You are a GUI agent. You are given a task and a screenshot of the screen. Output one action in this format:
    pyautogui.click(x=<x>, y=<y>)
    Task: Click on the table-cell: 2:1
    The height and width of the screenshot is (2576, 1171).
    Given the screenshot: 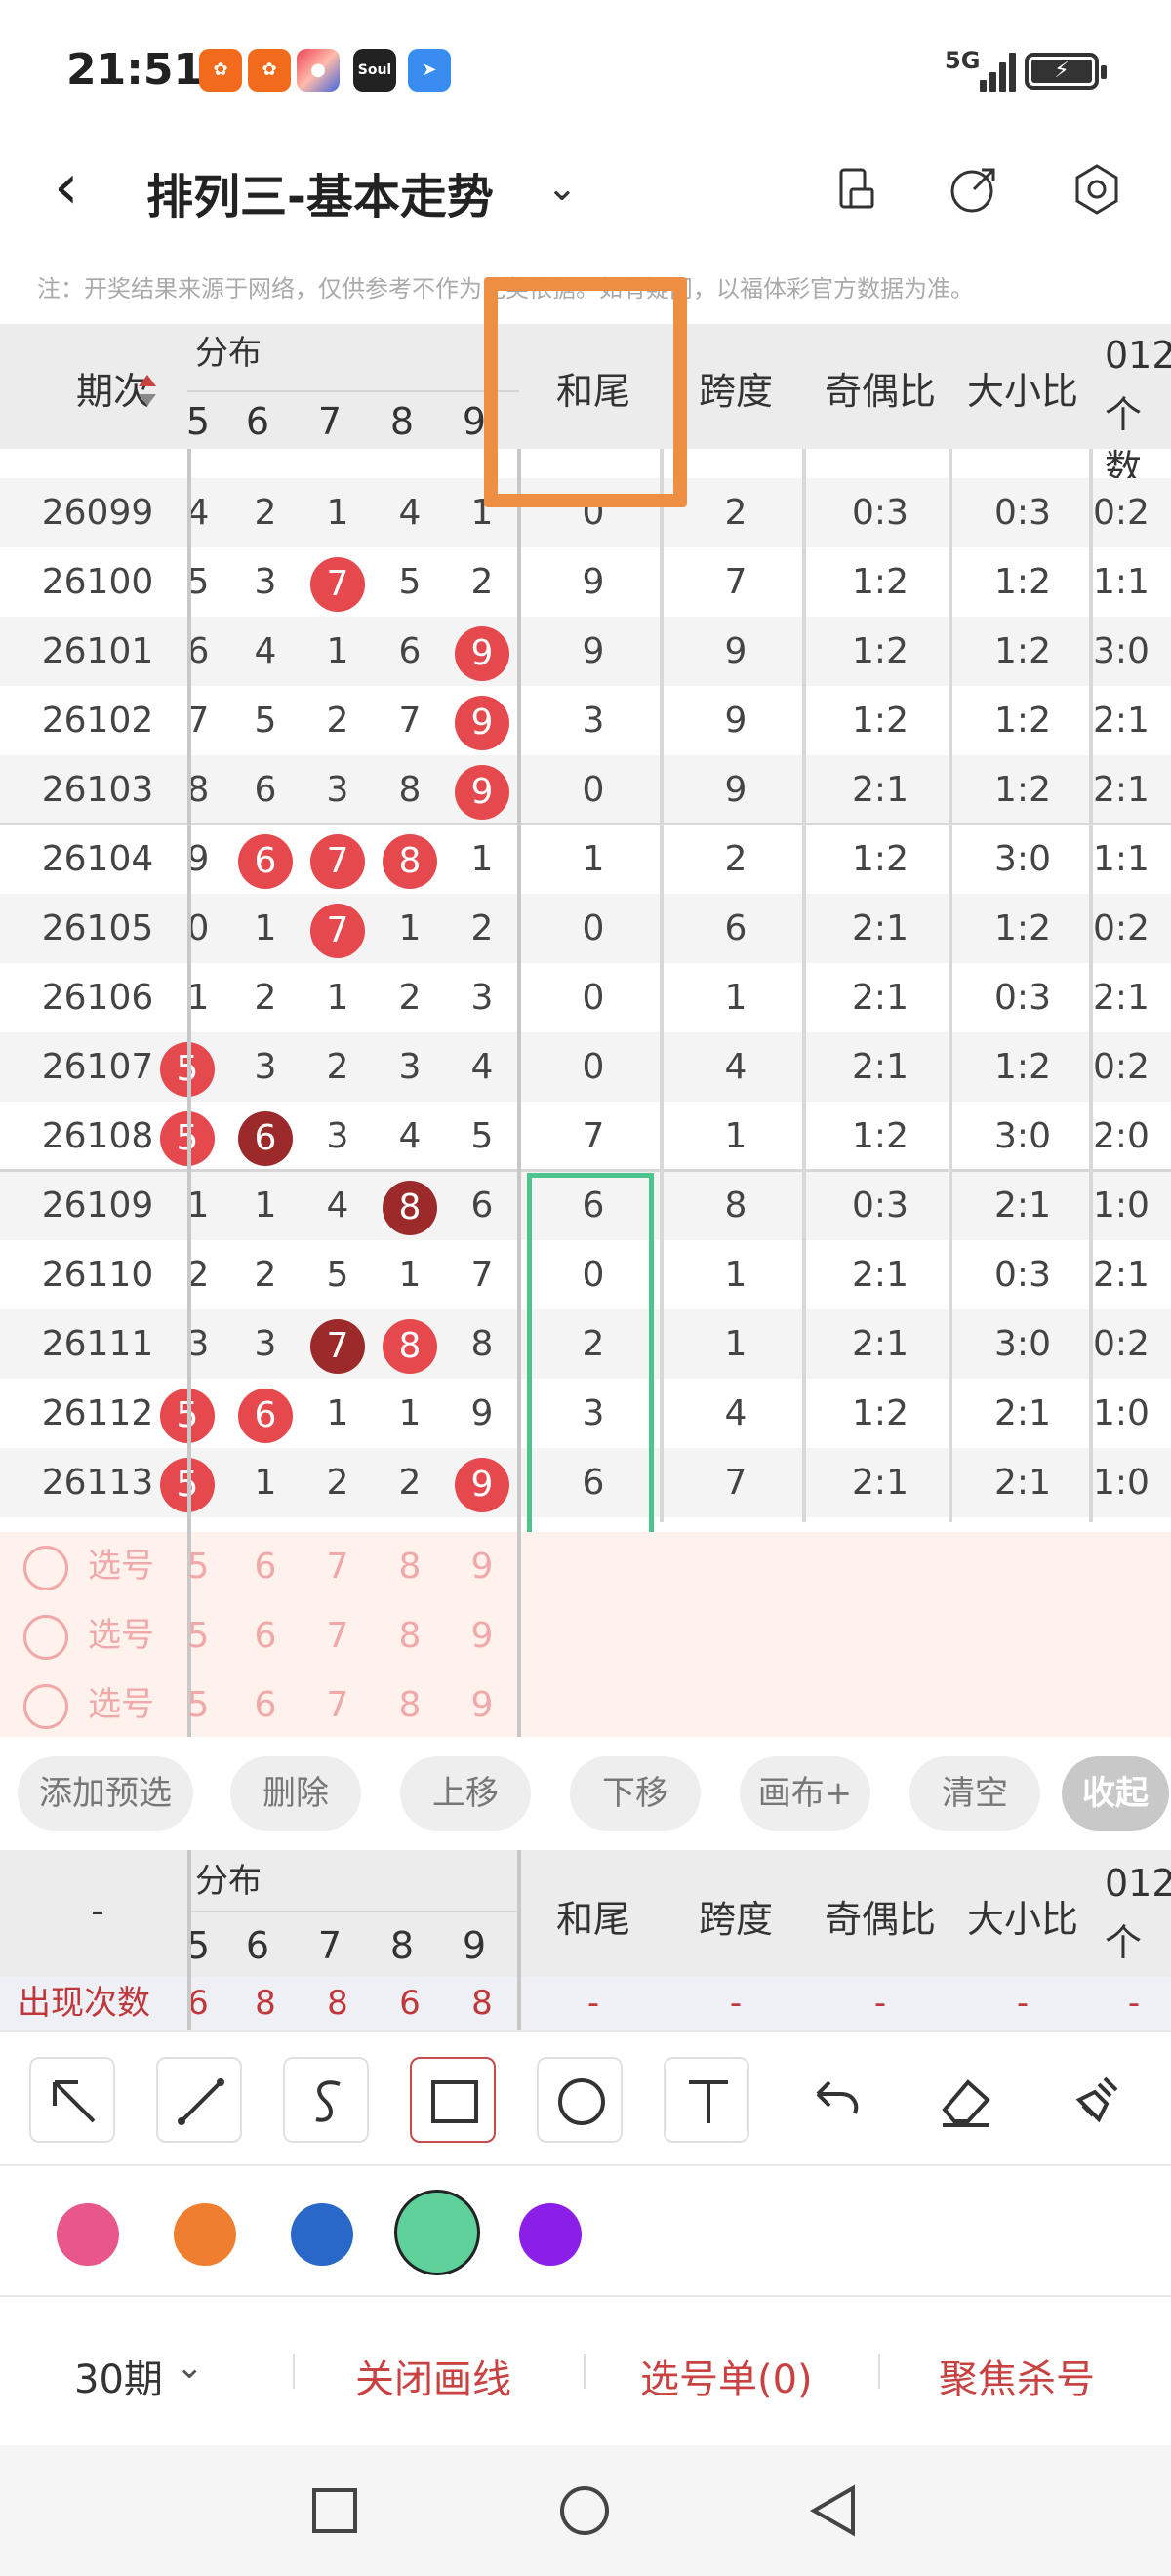 What is the action you would take?
    pyautogui.click(x=1022, y=1483)
    